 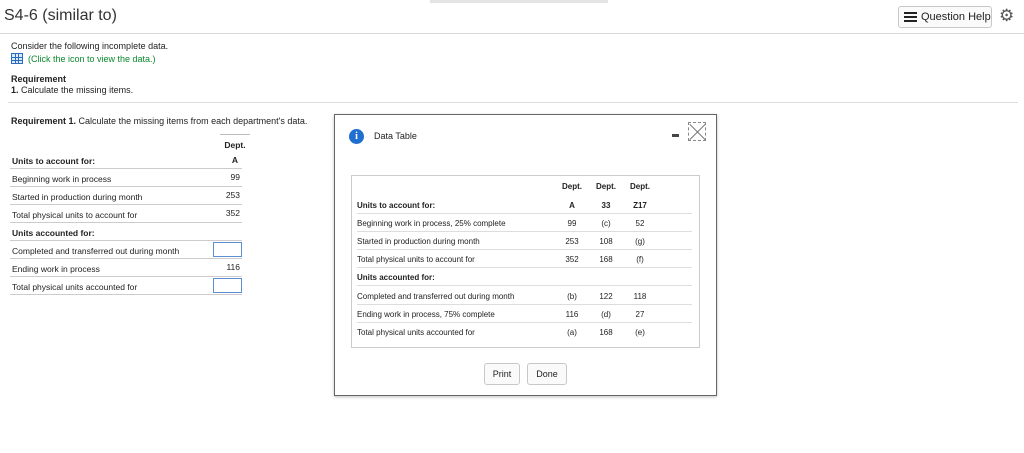 What do you see at coordinates (697, 131) in the screenshot?
I see `close-icon` at bounding box center [697, 131].